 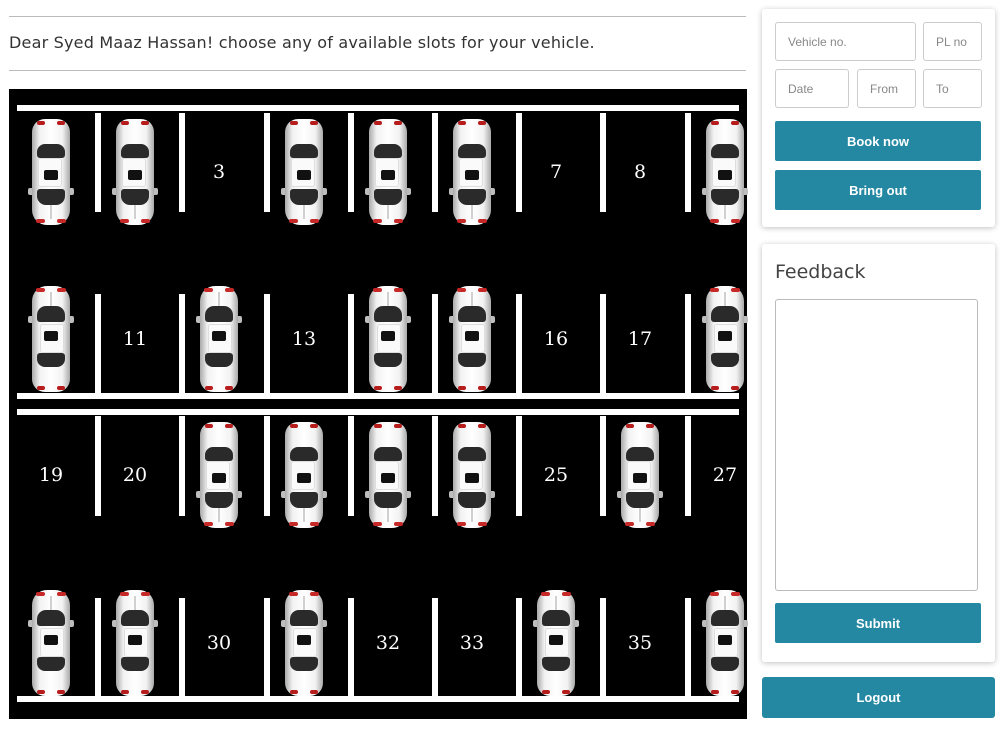 I want to click on parking-slot-available: 3, so click(x=219, y=171).